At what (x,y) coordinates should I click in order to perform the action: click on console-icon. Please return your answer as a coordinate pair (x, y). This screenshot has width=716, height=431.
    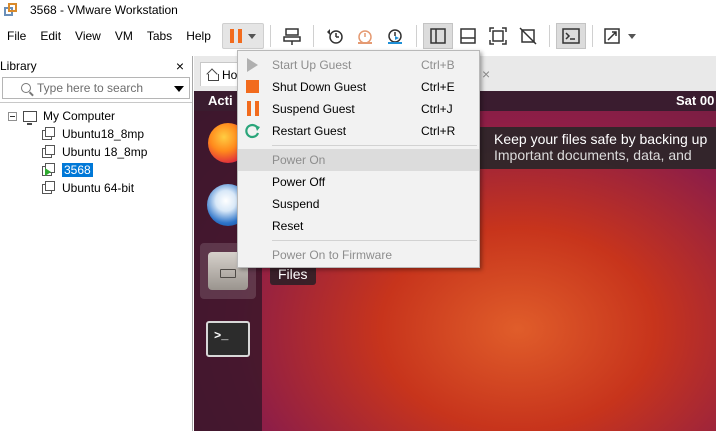
    Looking at the image, I should click on (571, 36).